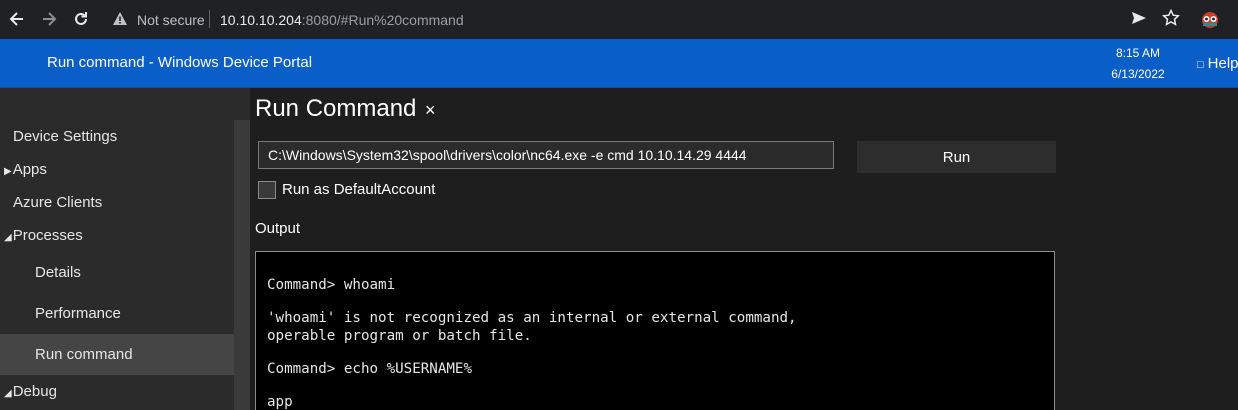 This screenshot has height=410, width=1238. Describe the element at coordinates (180, 62) in the screenshot. I see `app-title: Run command - Windows Device Portal` at that location.